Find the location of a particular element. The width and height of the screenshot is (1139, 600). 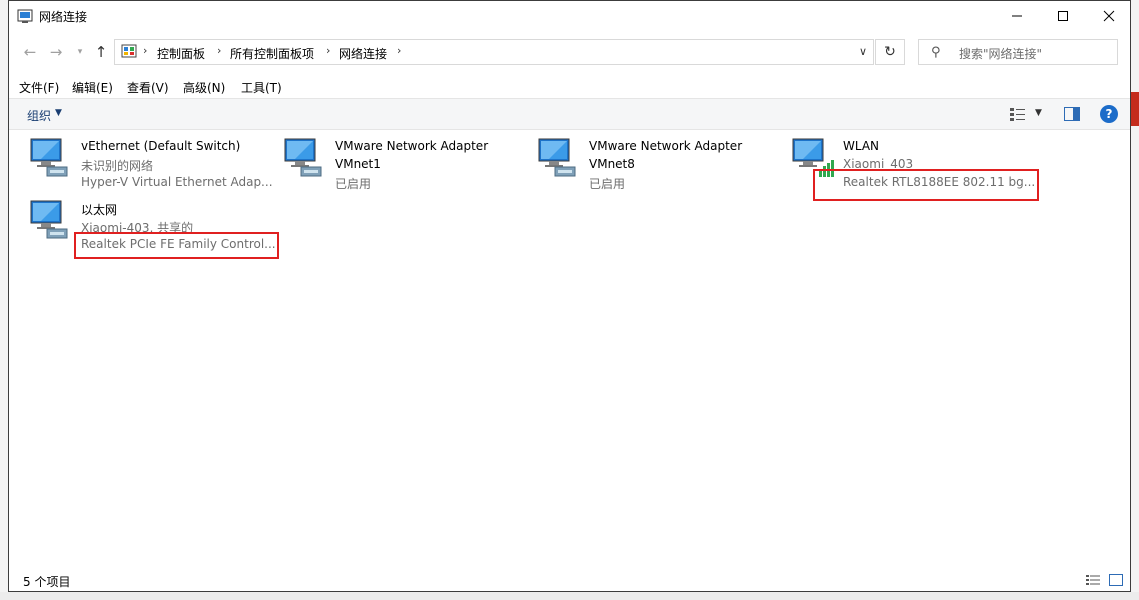

help-icon: ? is located at coordinates (1109, 114).